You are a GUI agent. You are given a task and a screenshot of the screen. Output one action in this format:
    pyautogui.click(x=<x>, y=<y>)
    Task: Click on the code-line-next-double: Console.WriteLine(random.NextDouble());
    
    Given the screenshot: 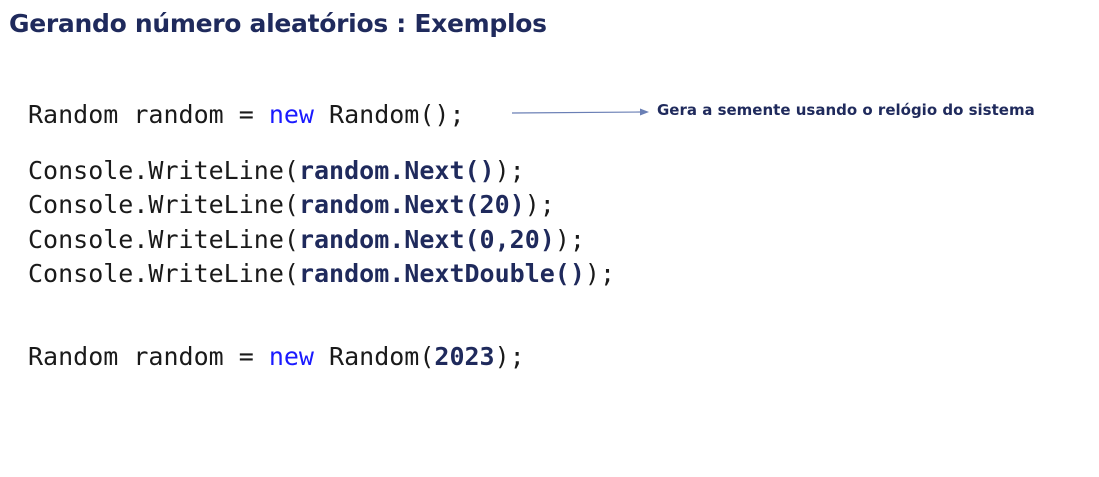 What is the action you would take?
    pyautogui.click(x=321, y=274)
    